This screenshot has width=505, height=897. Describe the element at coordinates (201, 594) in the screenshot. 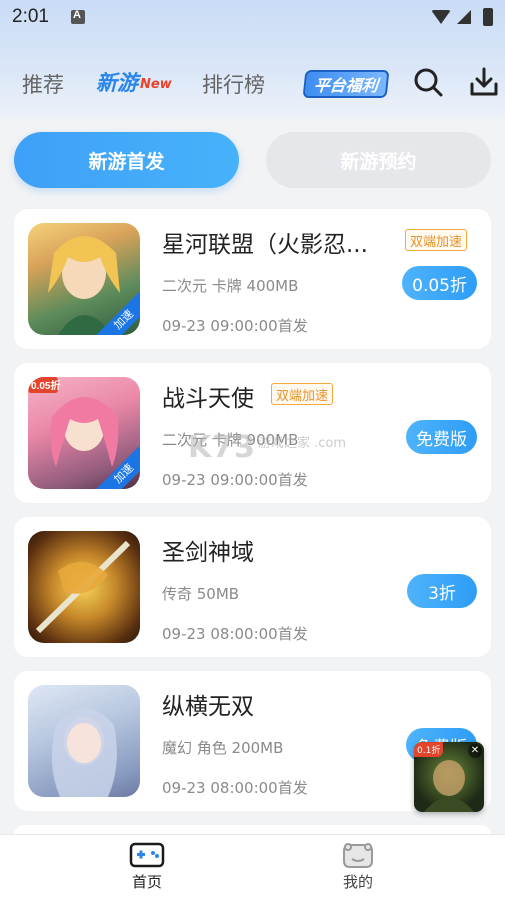

I see `game-meta: 传奇 50MB` at that location.